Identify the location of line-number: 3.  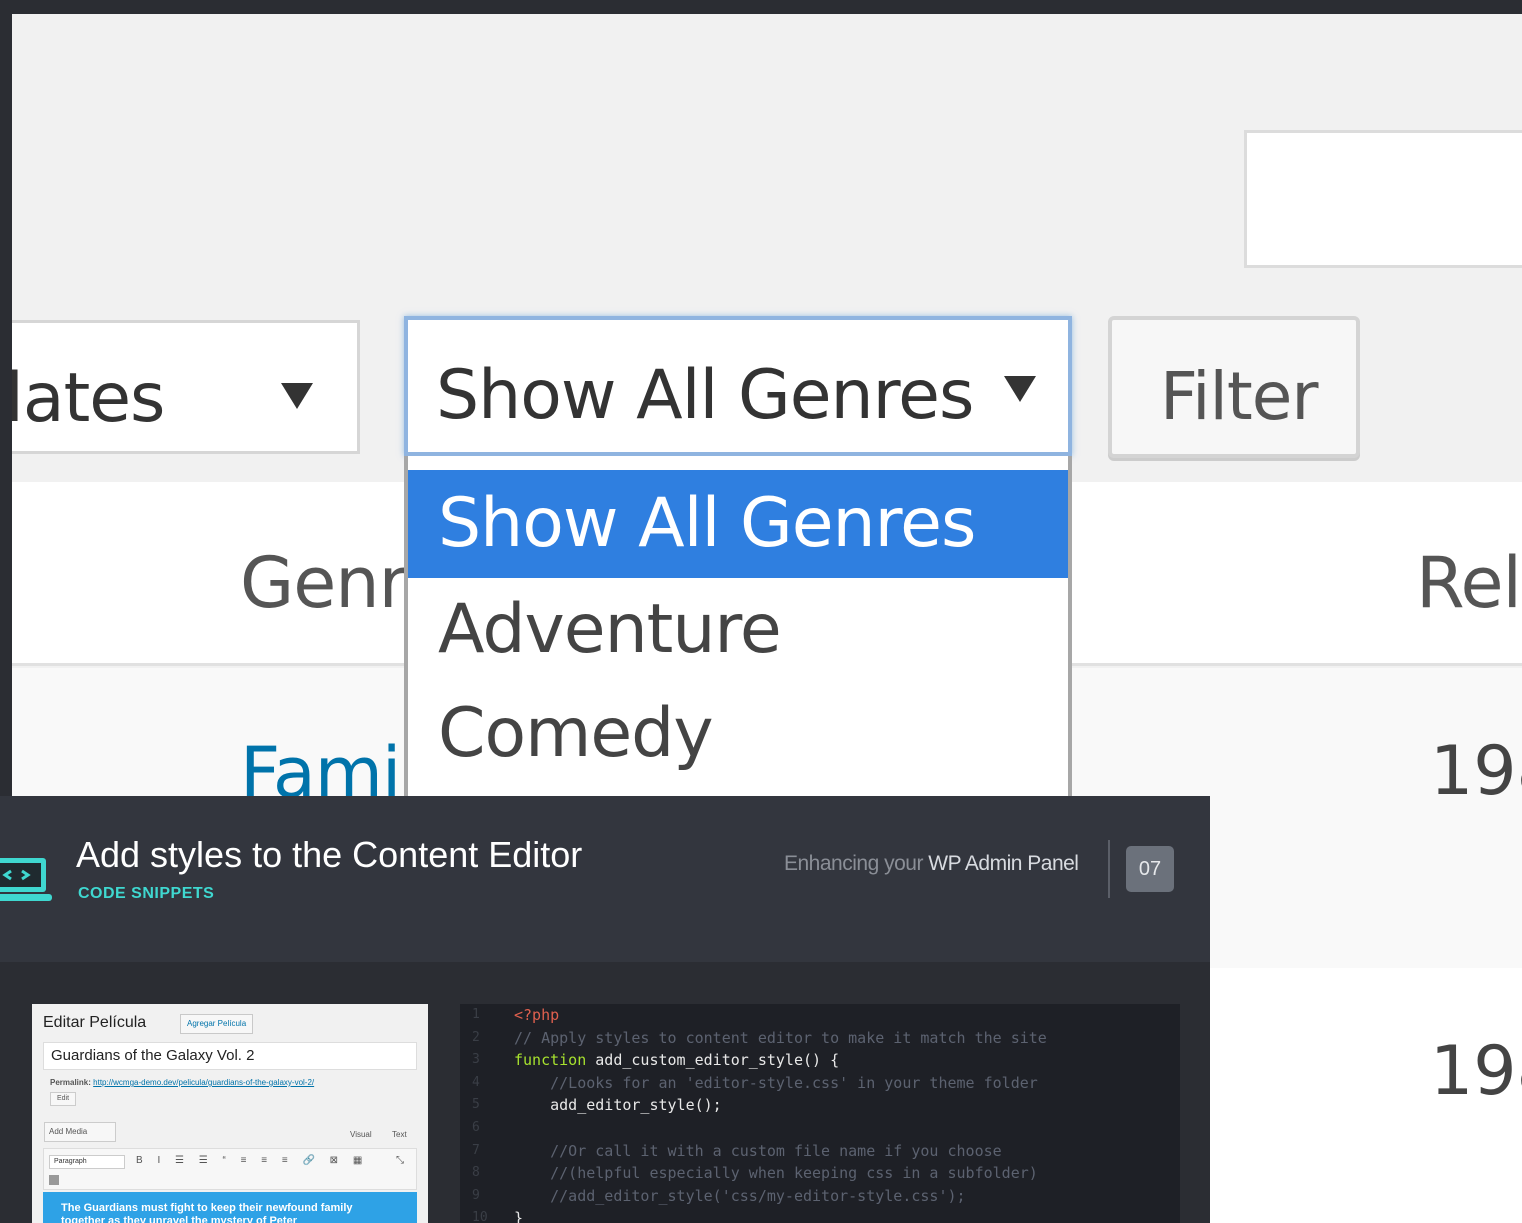
(476, 1060).